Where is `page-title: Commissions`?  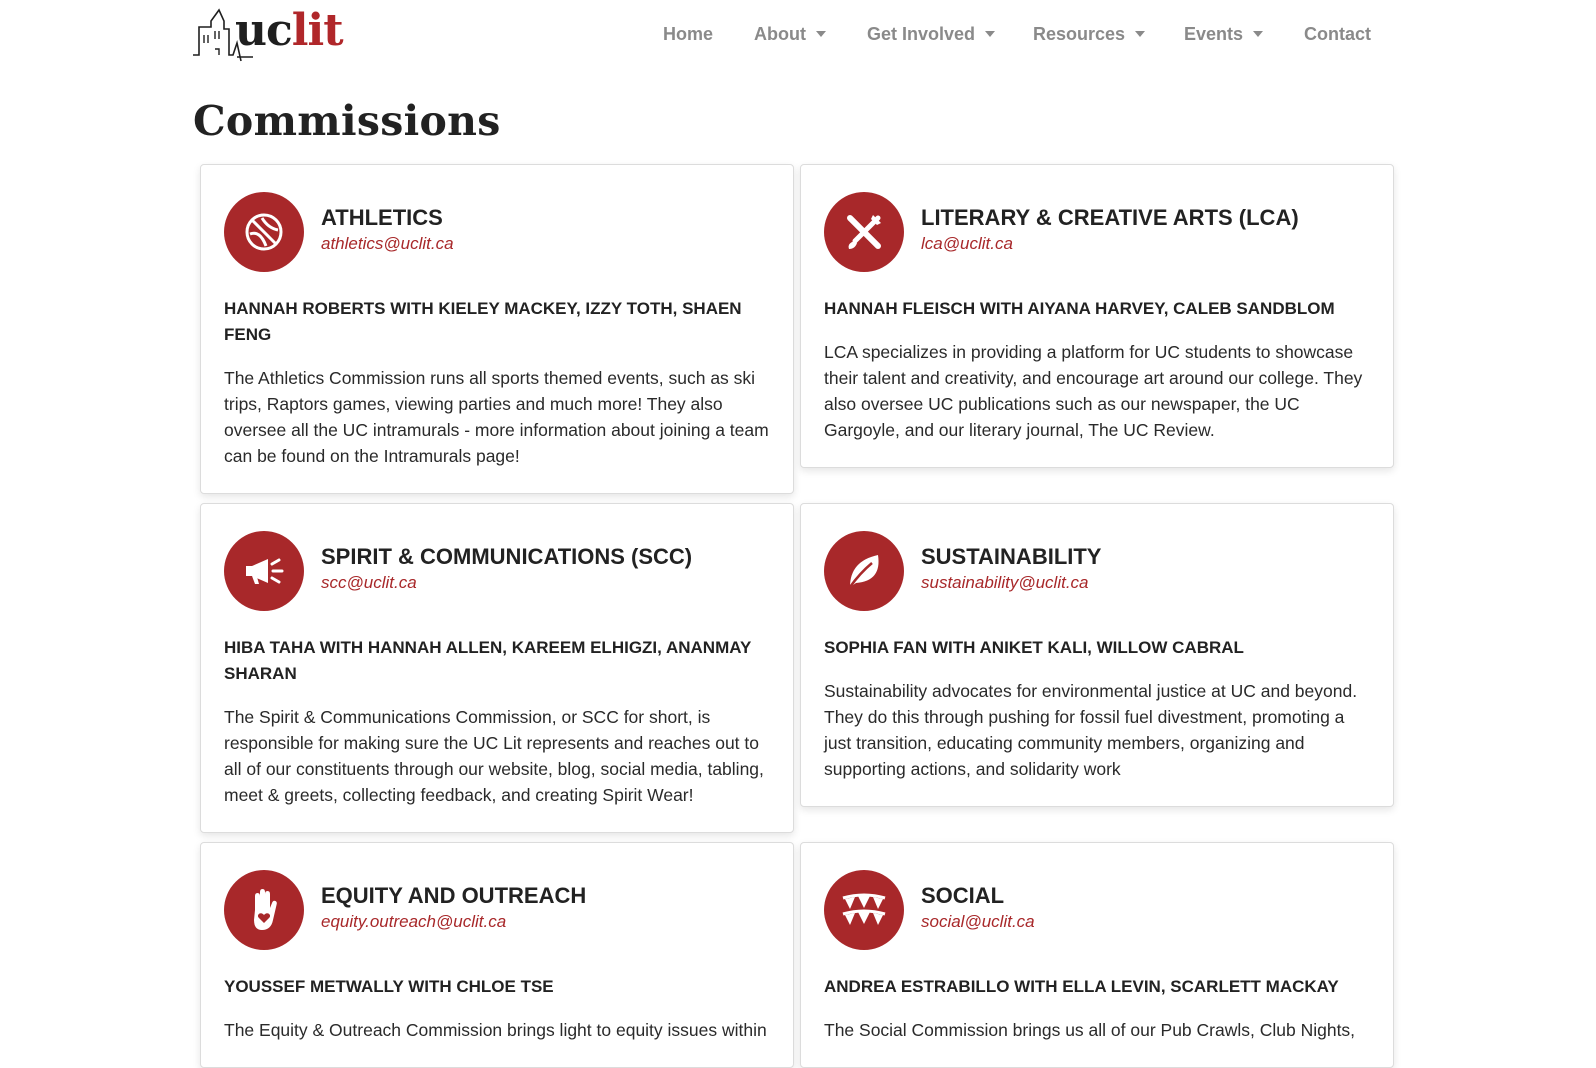 page-title: Commissions is located at coordinates (347, 121).